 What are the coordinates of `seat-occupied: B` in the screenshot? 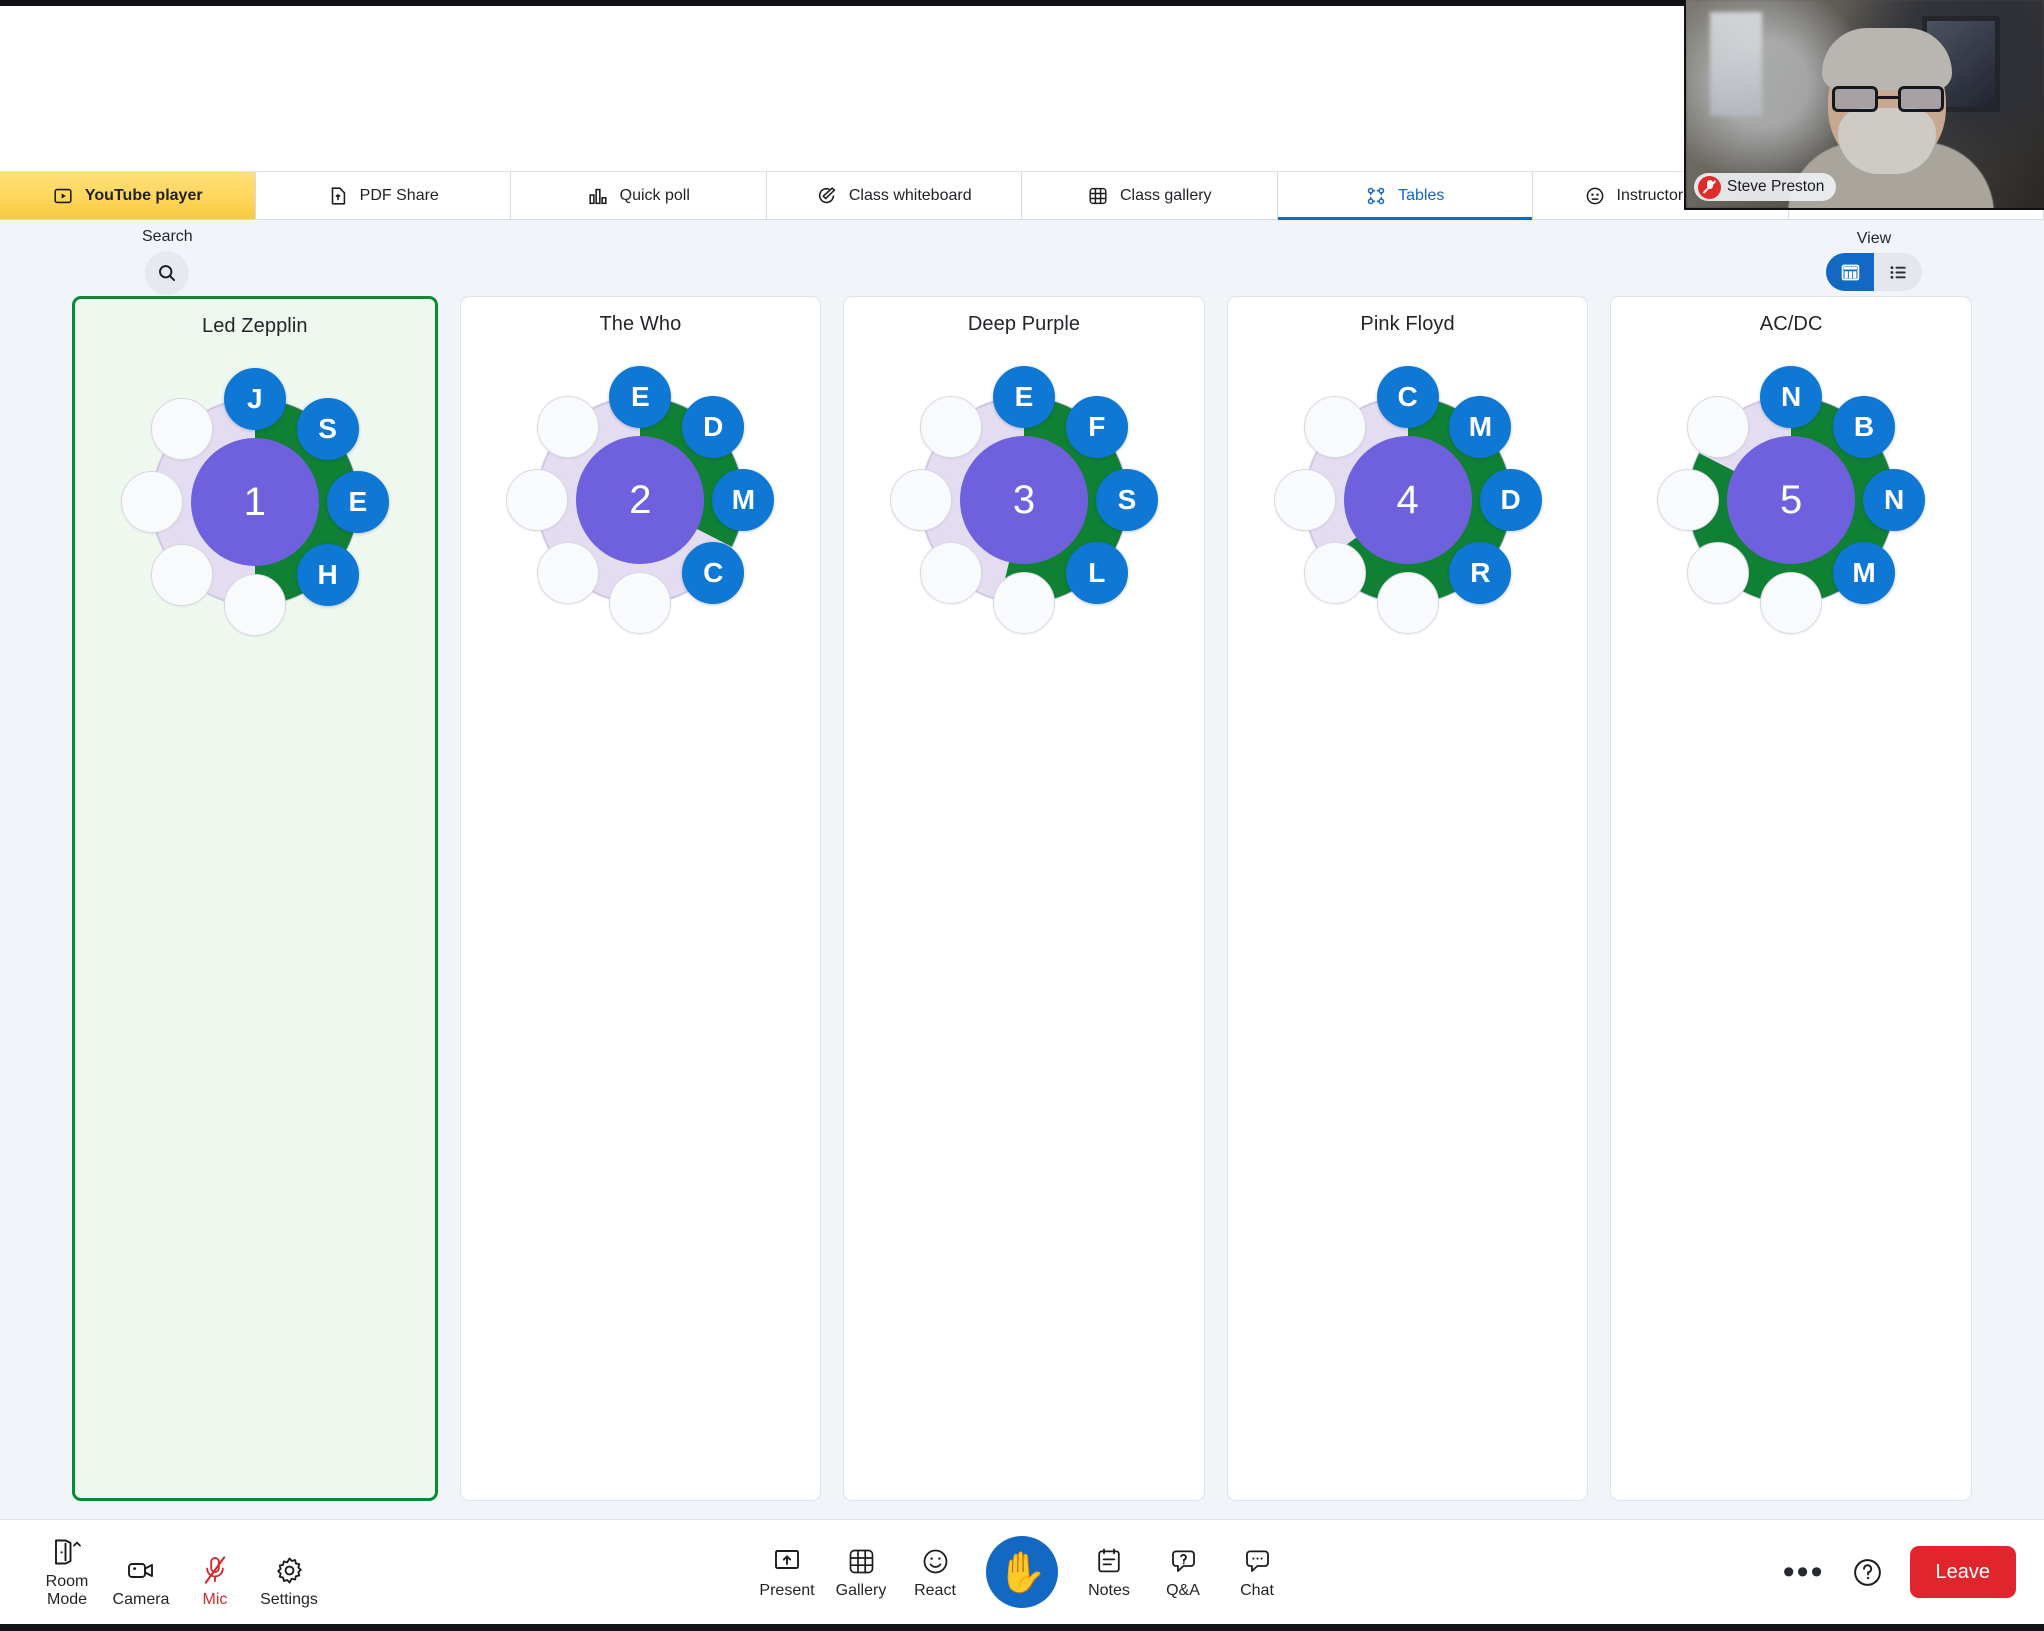 It's located at (1864, 427).